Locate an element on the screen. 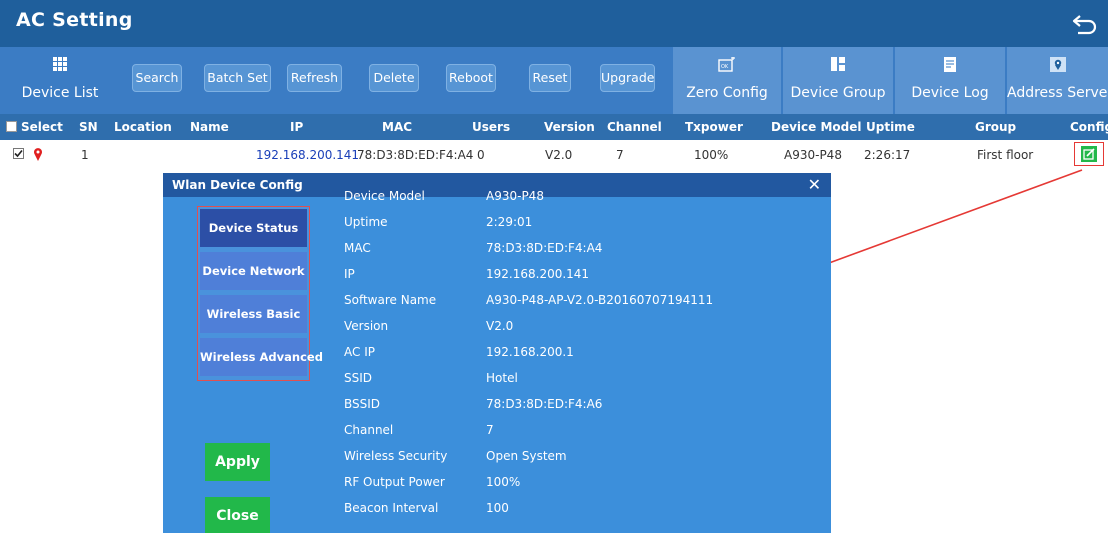  row-group: First floor is located at coordinates (1005, 155).